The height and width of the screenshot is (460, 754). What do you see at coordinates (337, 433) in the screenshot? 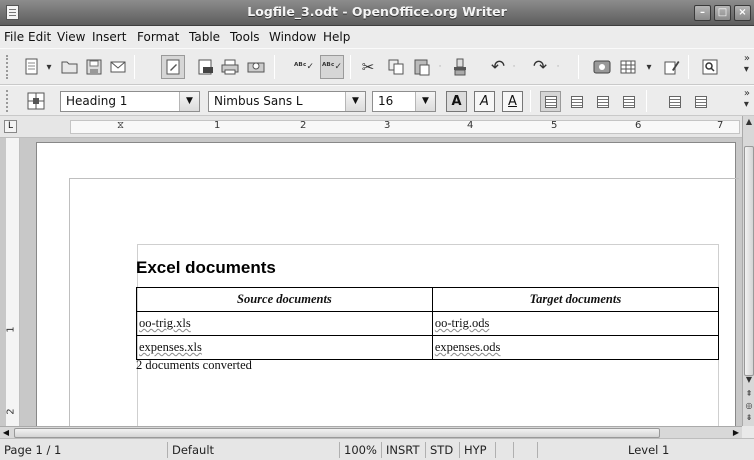
I see `horizontal-scroll-thumb` at bounding box center [337, 433].